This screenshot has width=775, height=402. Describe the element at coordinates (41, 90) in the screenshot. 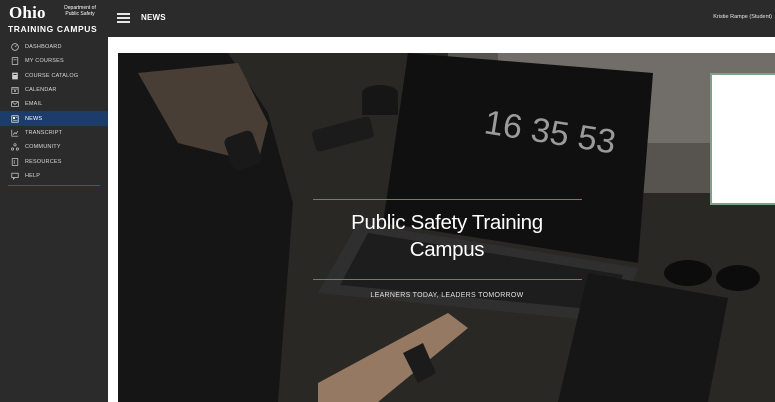

I see `sidebar-item-label: CALENDAR` at that location.